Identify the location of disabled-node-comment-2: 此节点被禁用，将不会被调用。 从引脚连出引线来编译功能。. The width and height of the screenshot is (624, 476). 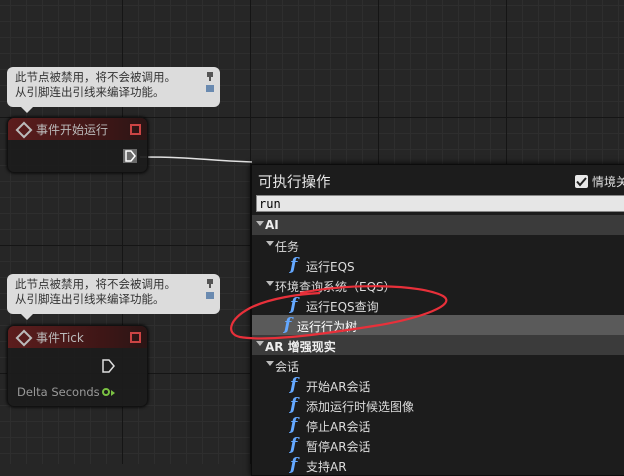
(113, 297).